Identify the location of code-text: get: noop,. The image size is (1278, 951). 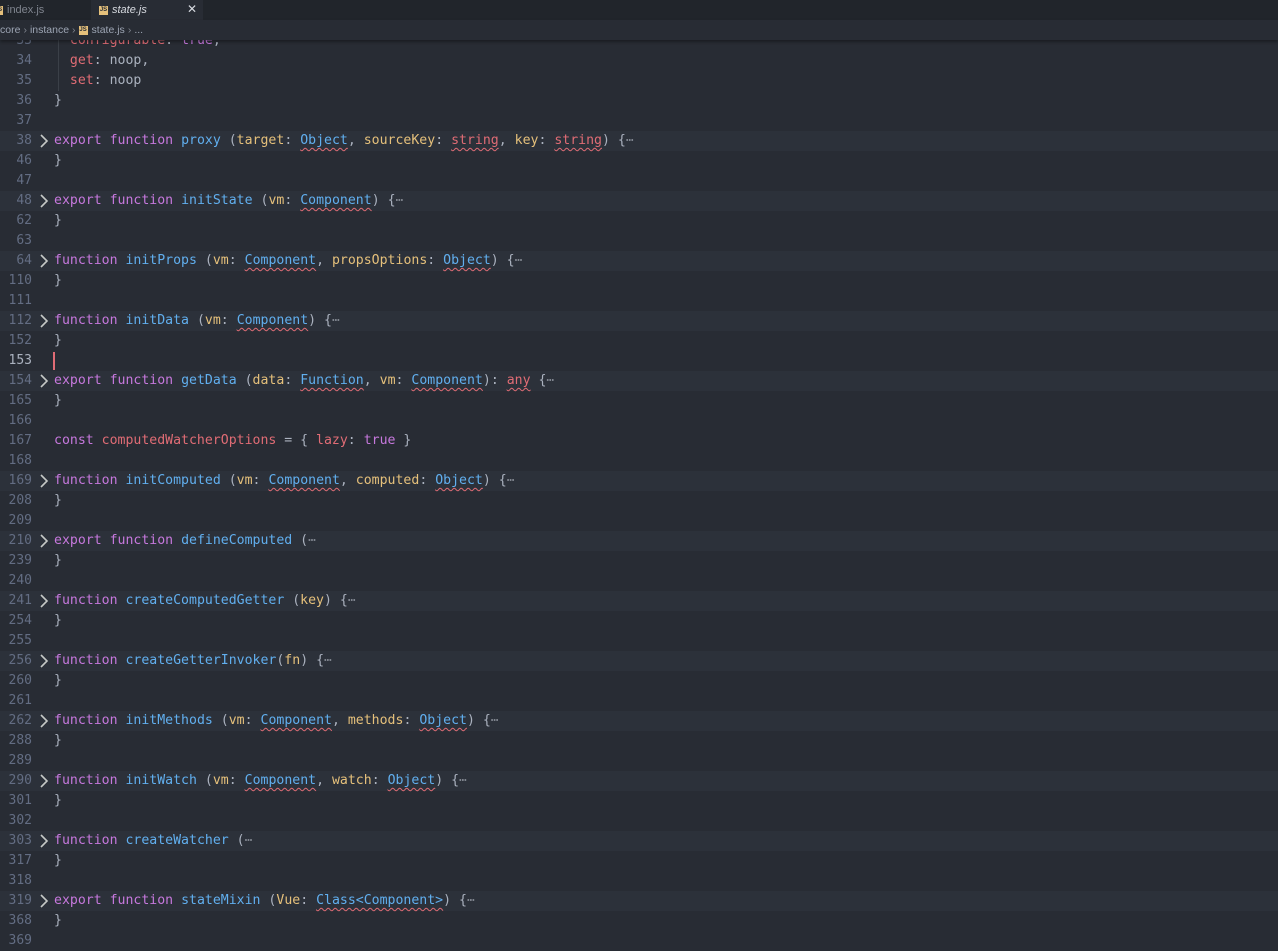
(101, 61).